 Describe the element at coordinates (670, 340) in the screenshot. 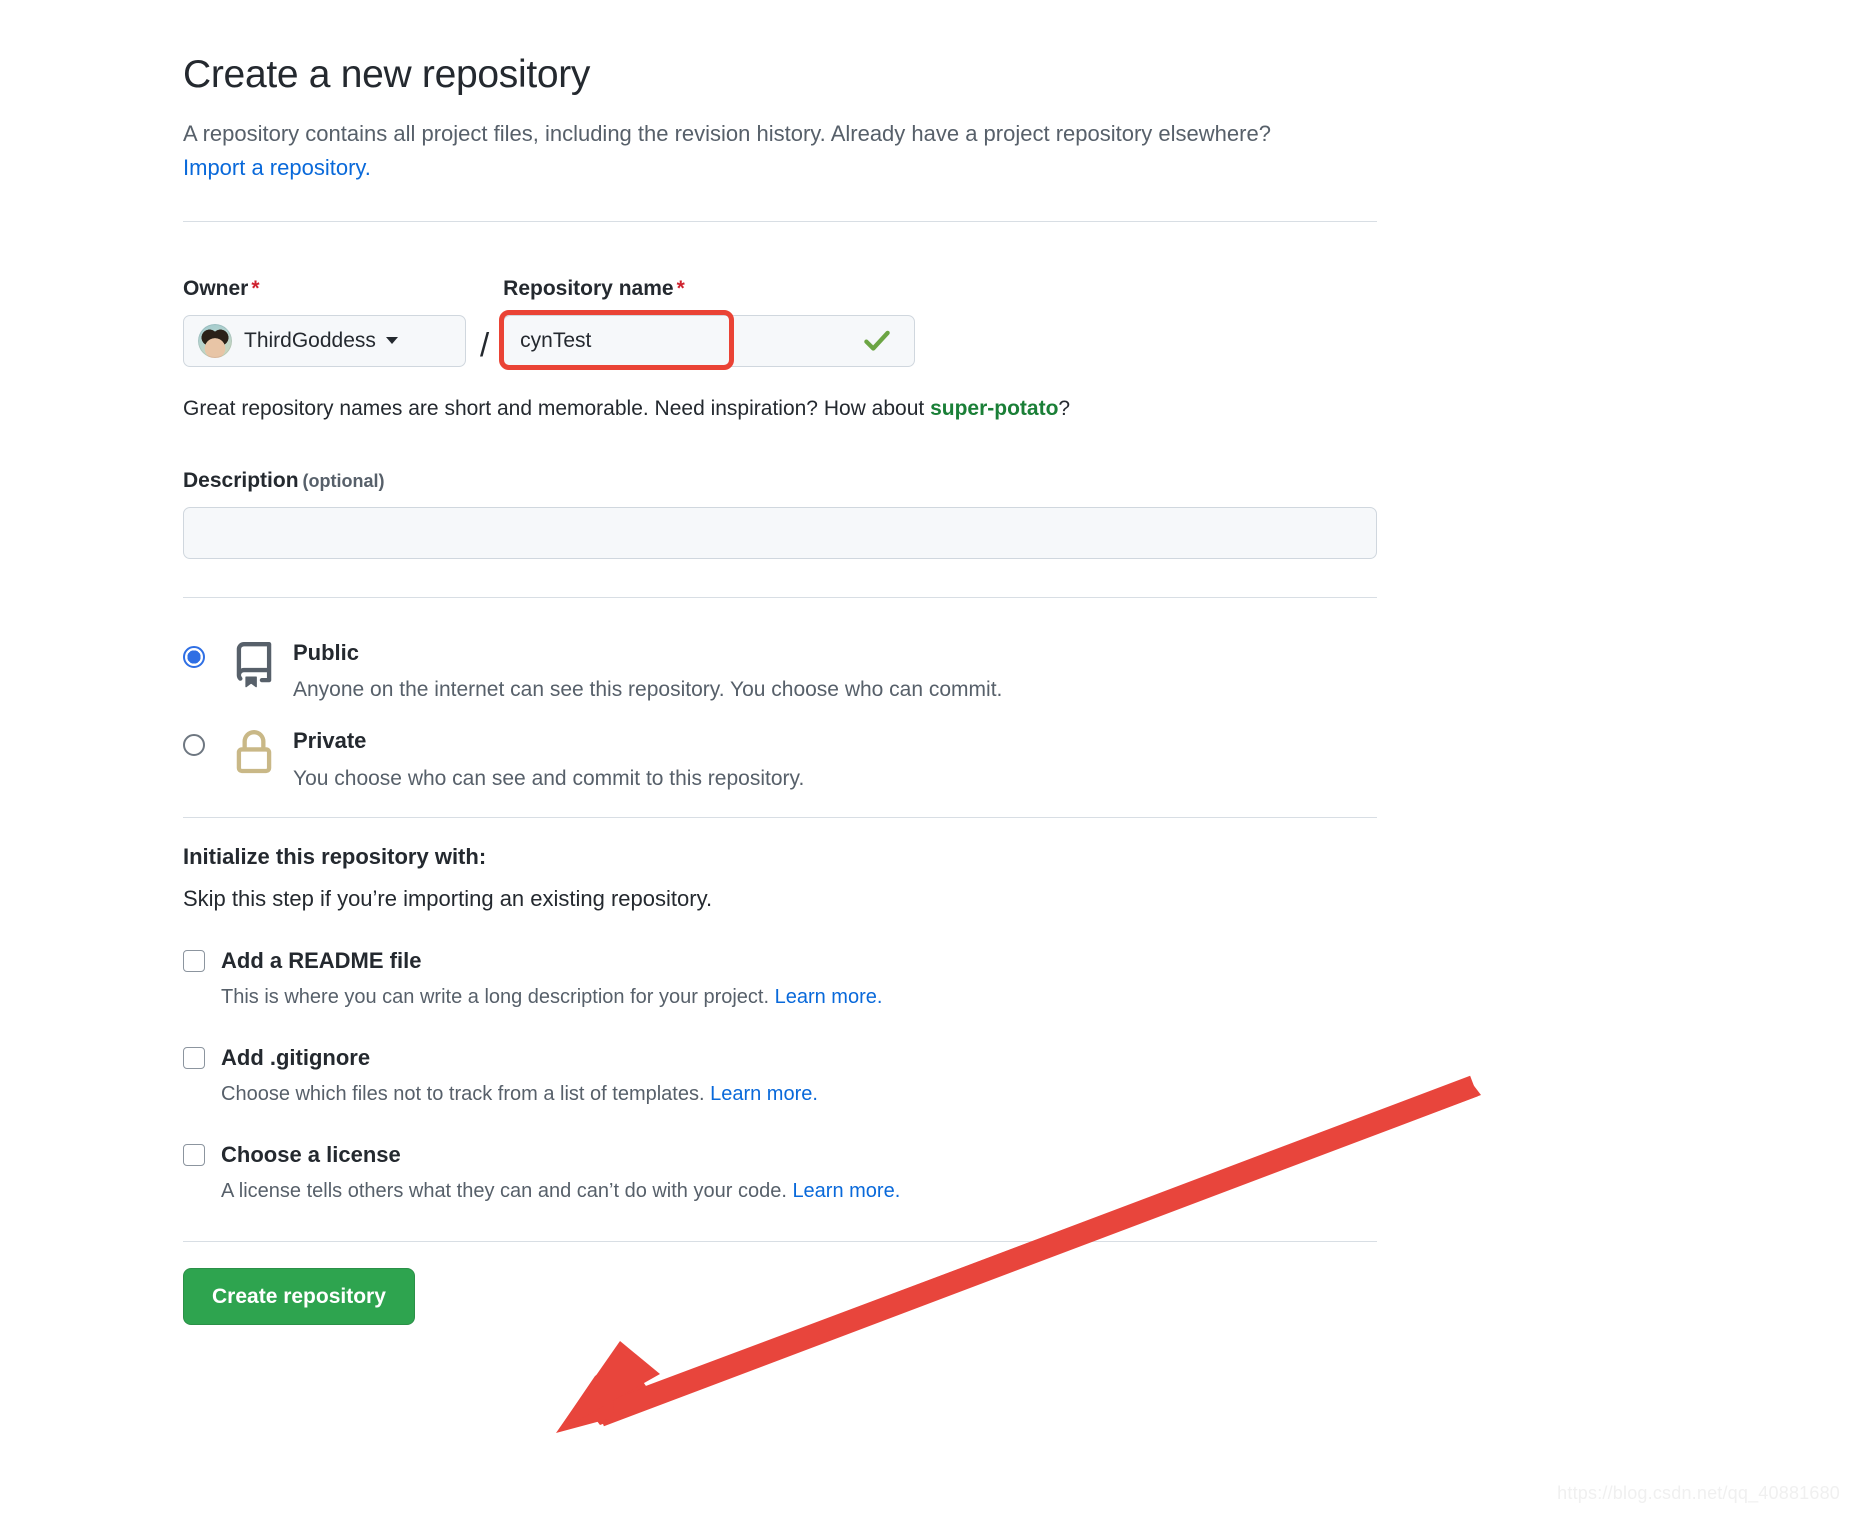

I see `repository-name-input` at that location.